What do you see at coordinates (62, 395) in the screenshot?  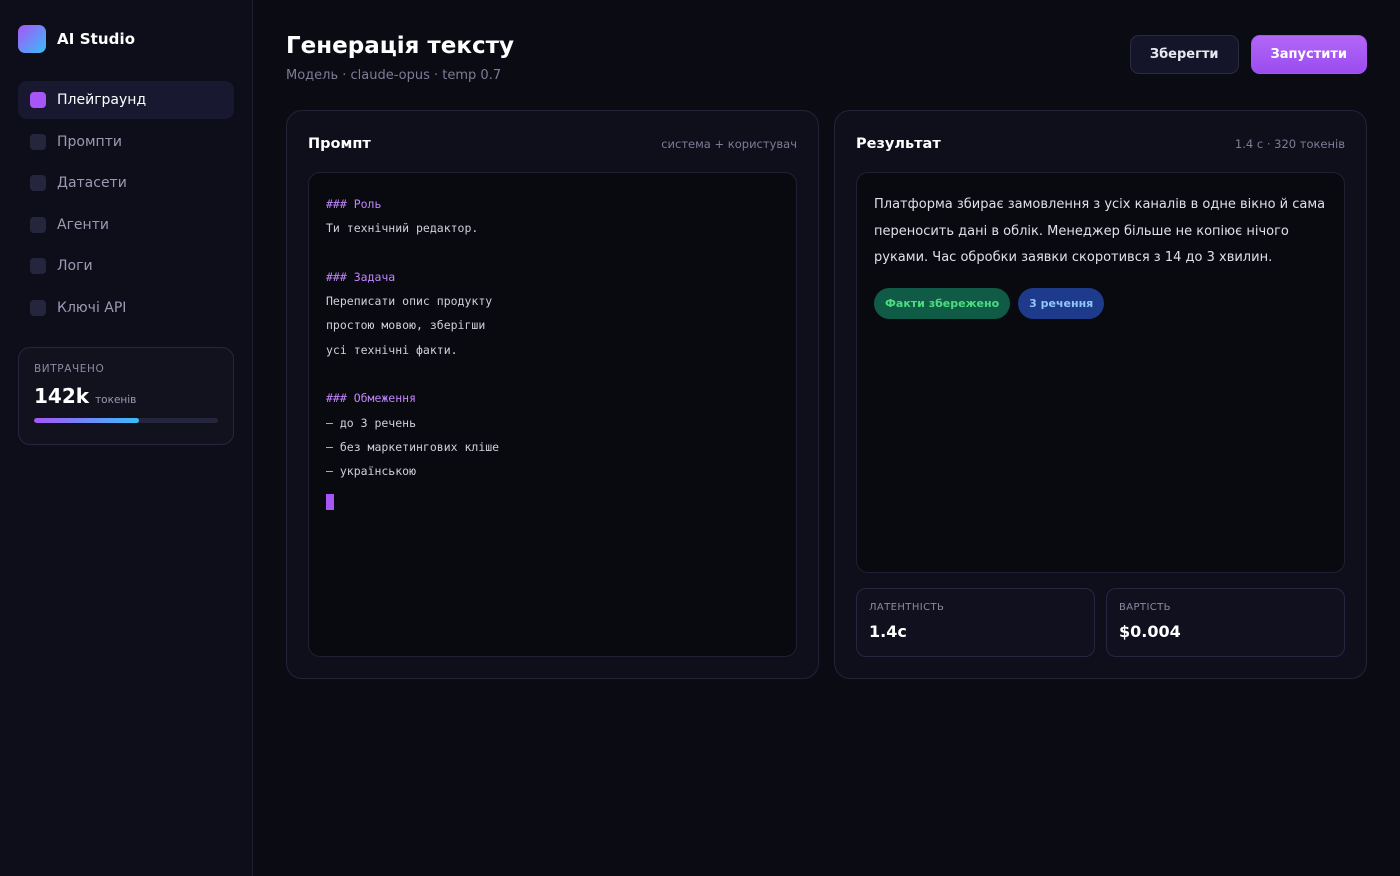 I see `usage-value: 142k` at bounding box center [62, 395].